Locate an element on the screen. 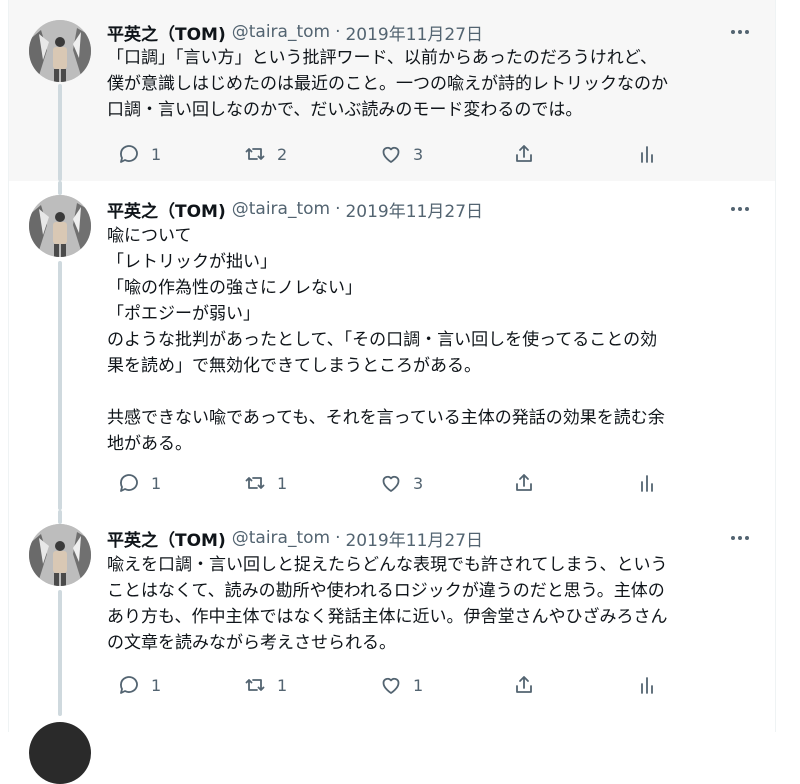  retweet-button: 2 is located at coordinates (265, 154).